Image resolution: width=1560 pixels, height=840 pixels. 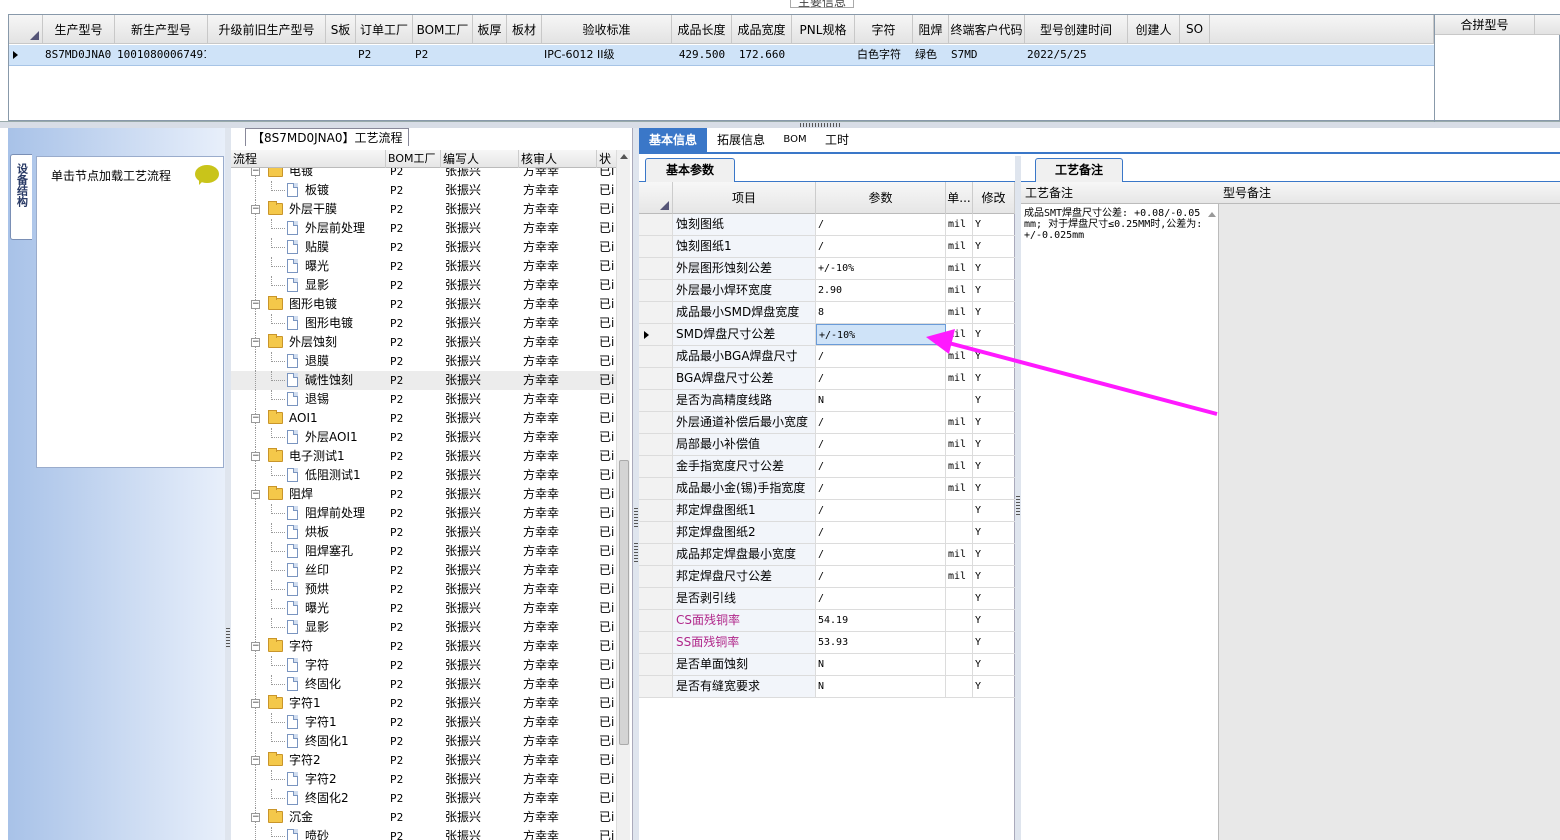 I want to click on main-col-header: 阻焊, so click(x=931, y=29).